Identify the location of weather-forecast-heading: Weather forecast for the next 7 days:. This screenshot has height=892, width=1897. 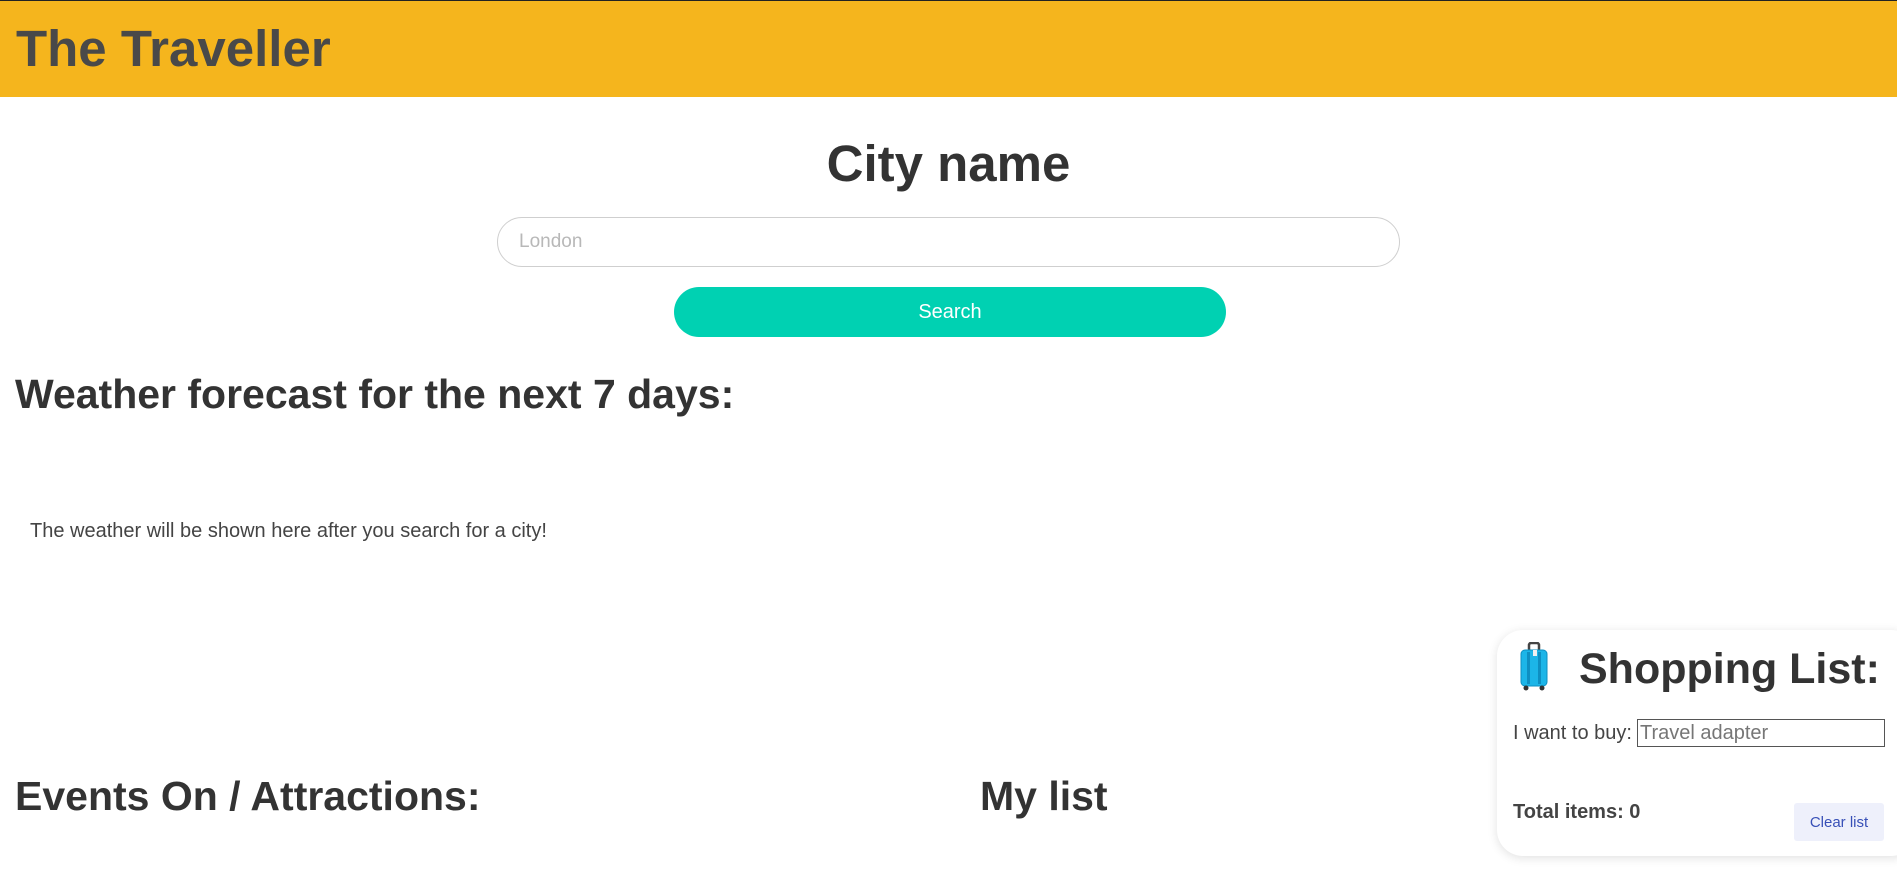
(375, 394).